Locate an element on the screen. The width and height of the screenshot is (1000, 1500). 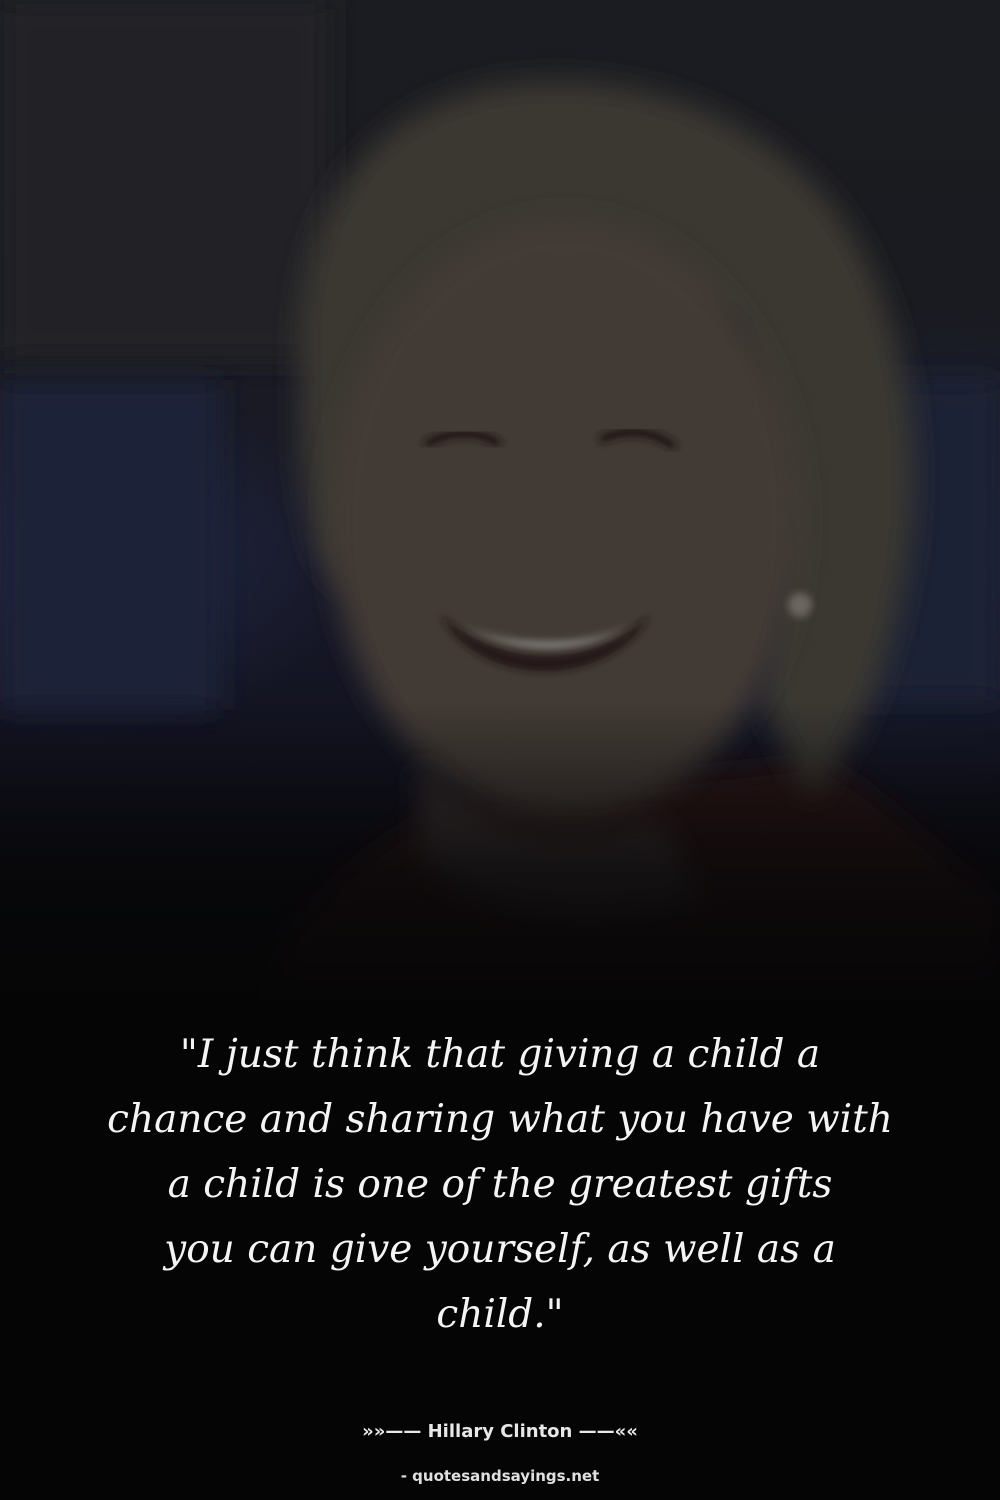
author-attribution: »»—— Hillary Clinton ——«« is located at coordinates (500, 1431).